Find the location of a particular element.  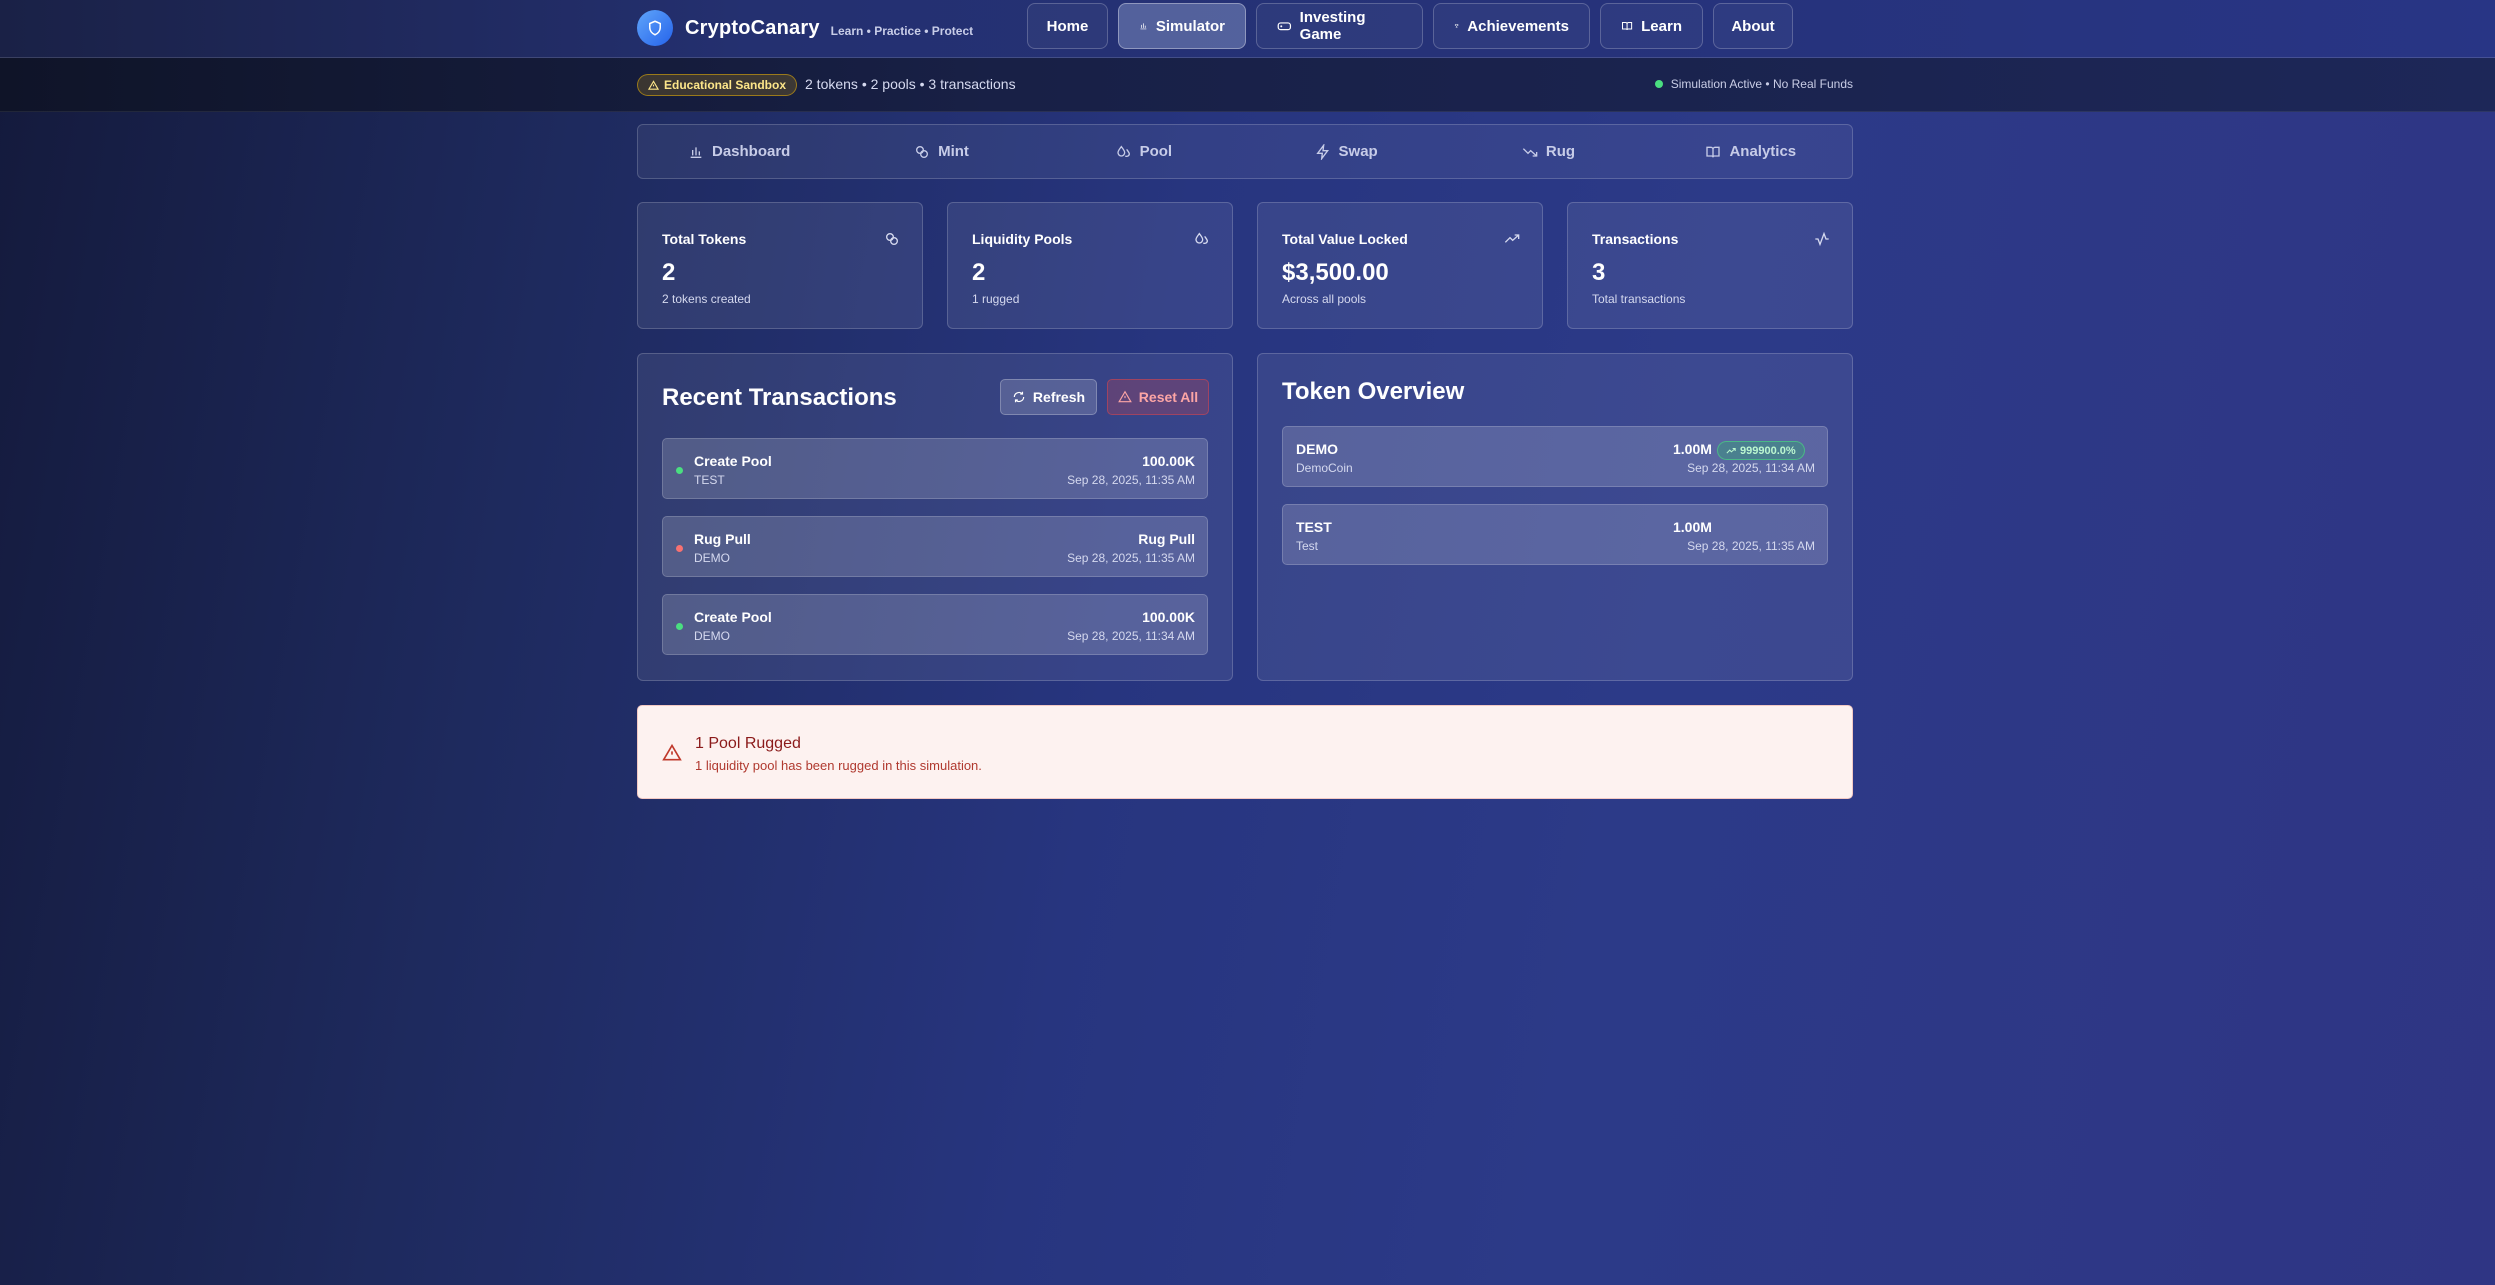

stat-card-total-tokens: Total Tokens 2 2 tokens created is located at coordinates (780, 265).